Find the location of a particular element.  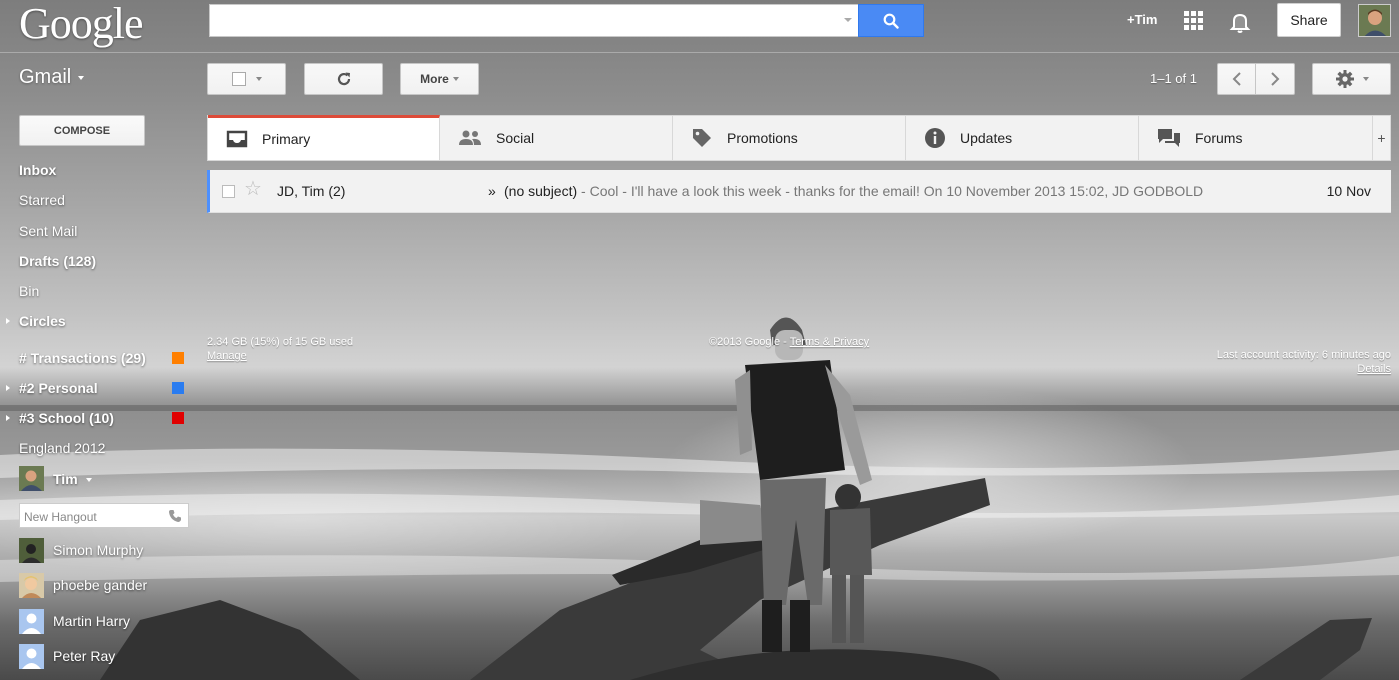

compose-button: COMPOSE is located at coordinates (82, 130).